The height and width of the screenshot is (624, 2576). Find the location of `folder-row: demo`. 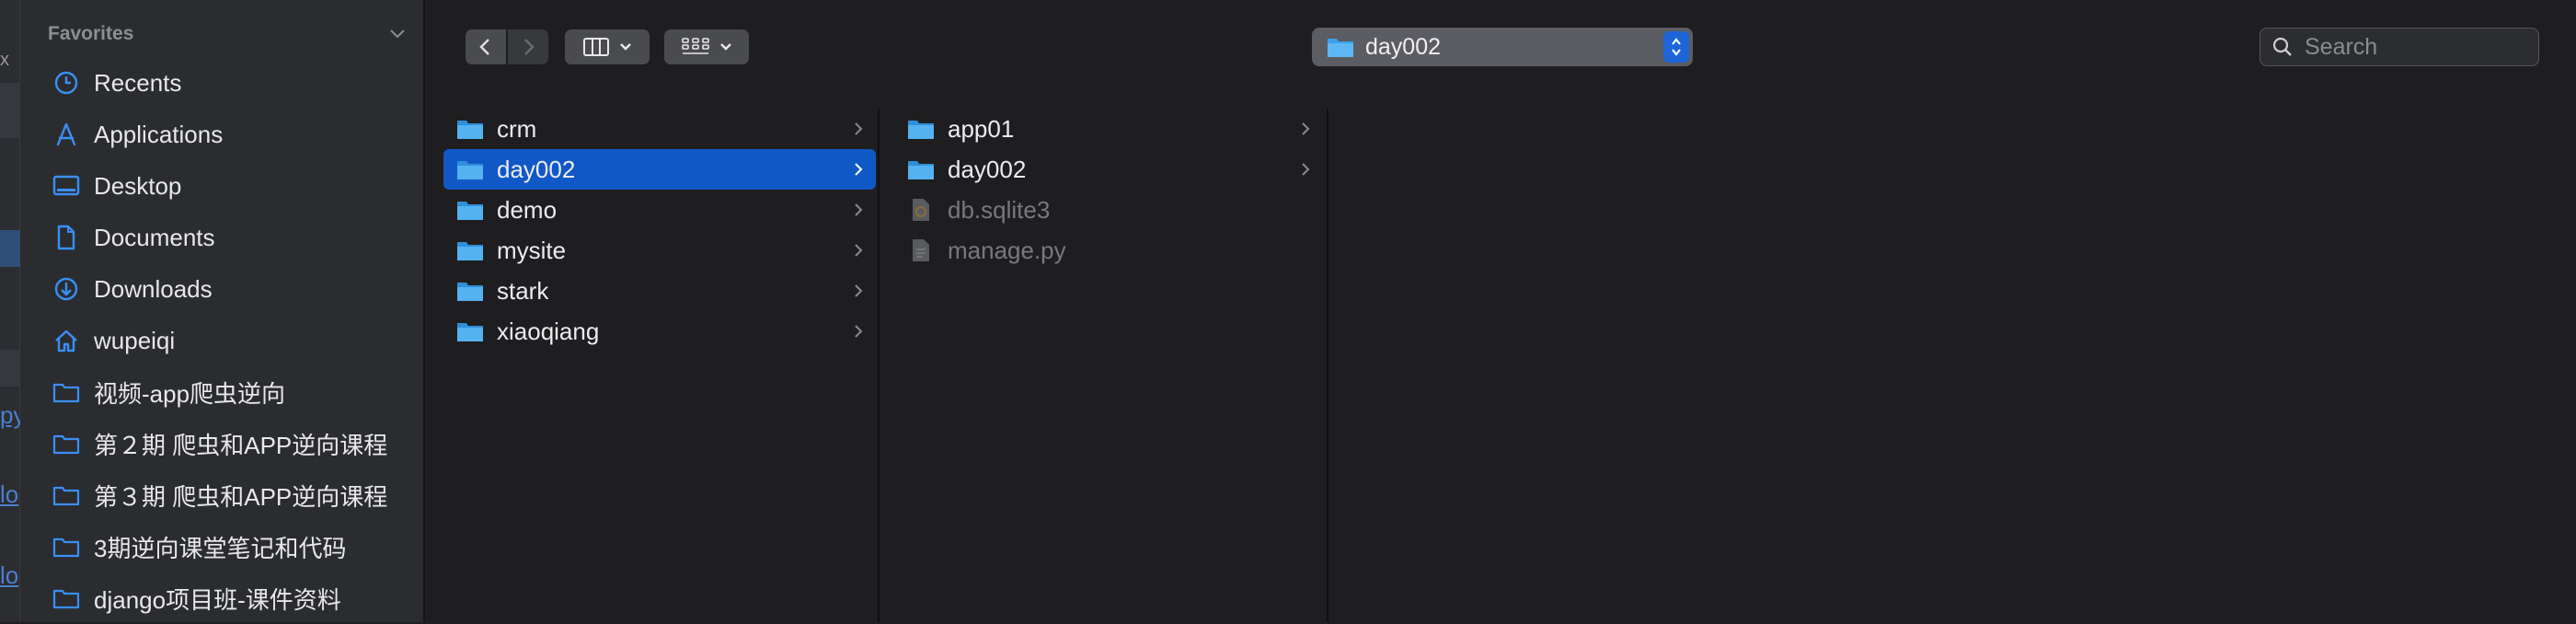

folder-row: demo is located at coordinates (659, 210).